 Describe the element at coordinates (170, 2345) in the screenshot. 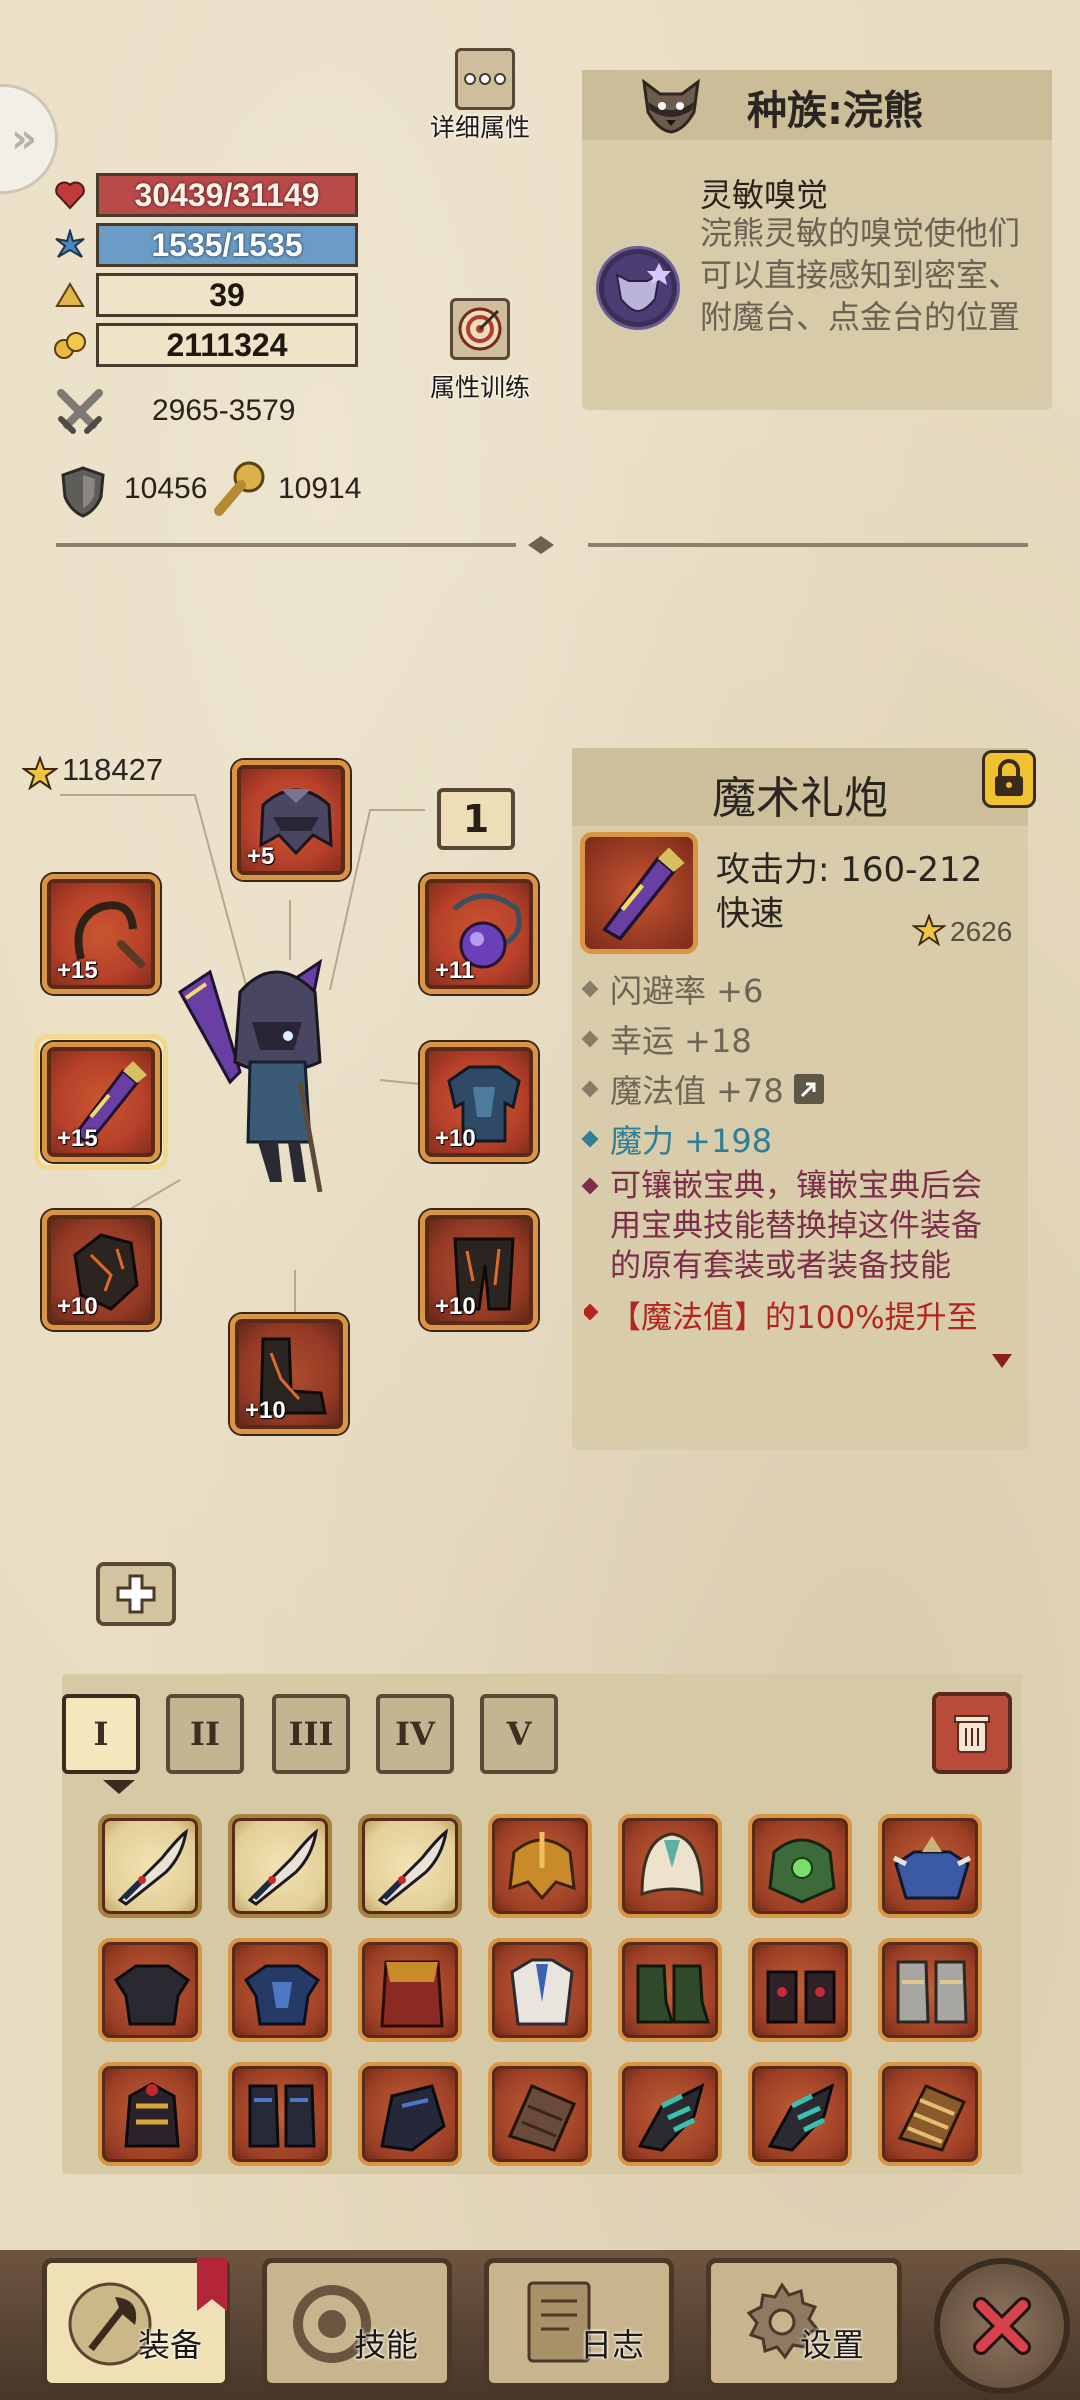

I see `nav-equipment-label: 装备` at that location.